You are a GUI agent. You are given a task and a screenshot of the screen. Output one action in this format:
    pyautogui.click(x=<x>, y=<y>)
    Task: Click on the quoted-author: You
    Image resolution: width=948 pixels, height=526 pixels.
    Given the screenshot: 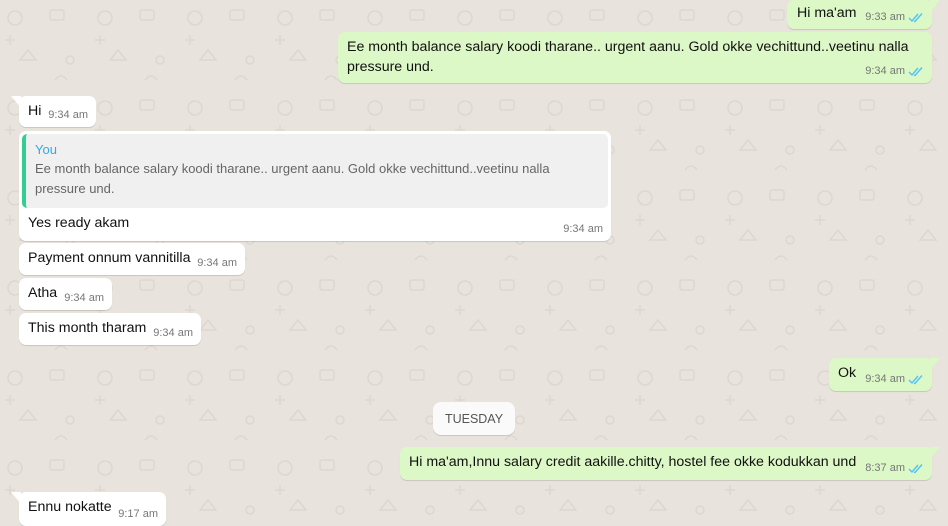 What is the action you would take?
    pyautogui.click(x=46, y=149)
    